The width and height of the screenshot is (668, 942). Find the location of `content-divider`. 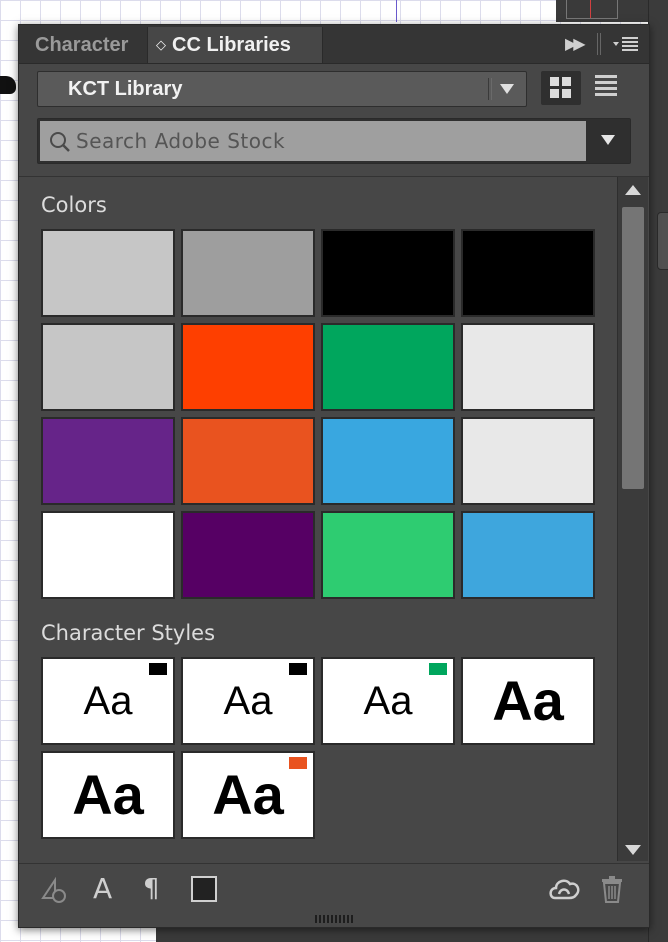

content-divider is located at coordinates (334, 176).